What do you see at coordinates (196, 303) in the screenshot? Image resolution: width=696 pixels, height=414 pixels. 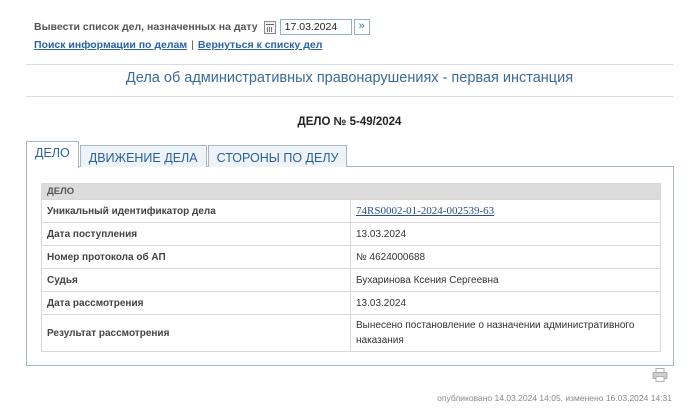 I see `row-key: Дата рассмотрения` at bounding box center [196, 303].